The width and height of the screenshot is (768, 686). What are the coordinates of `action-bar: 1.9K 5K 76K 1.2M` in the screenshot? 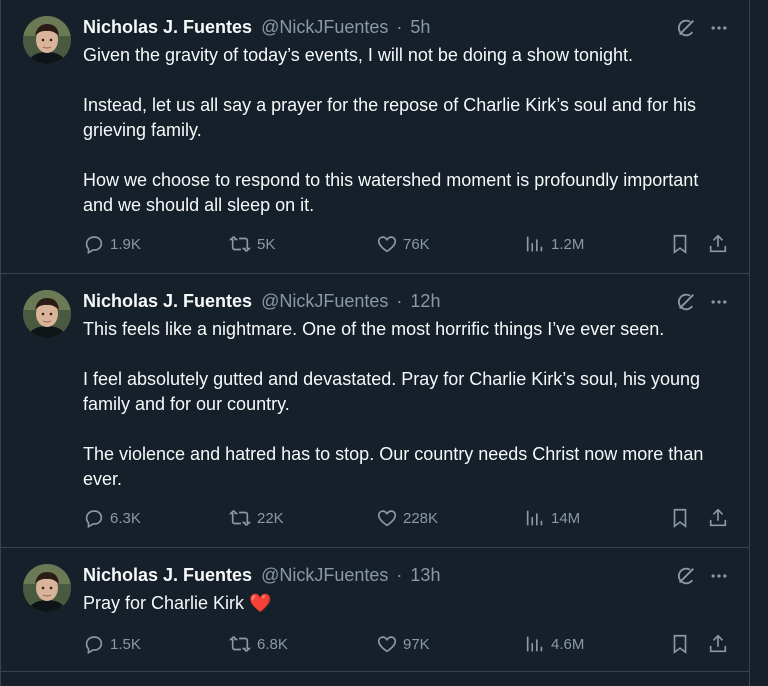 It's located at (406, 244).